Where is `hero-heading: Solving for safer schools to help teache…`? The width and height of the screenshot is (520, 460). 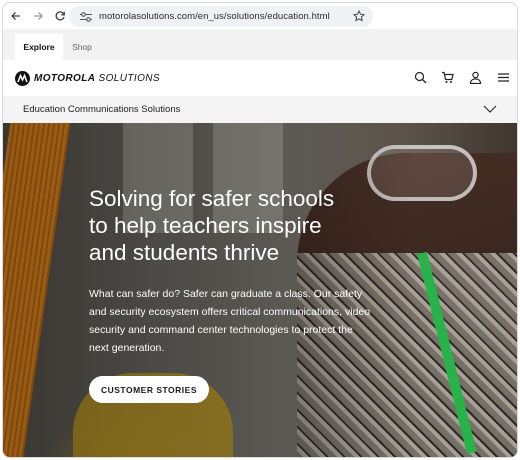
hero-heading: Solving for safer schools to help teache… is located at coordinates (239, 225).